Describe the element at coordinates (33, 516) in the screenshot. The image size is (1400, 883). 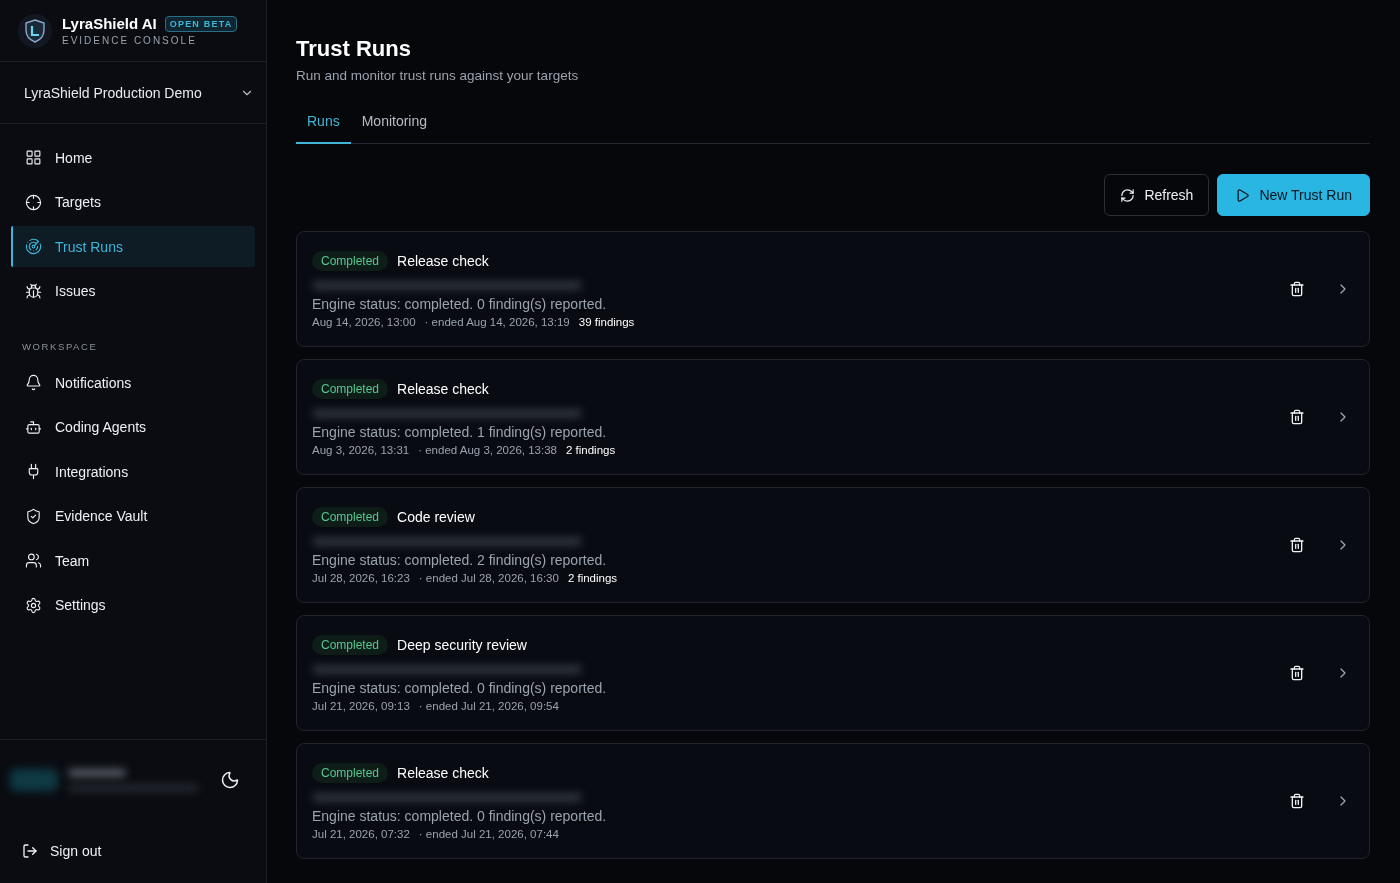
I see `shield-check-icon` at that location.